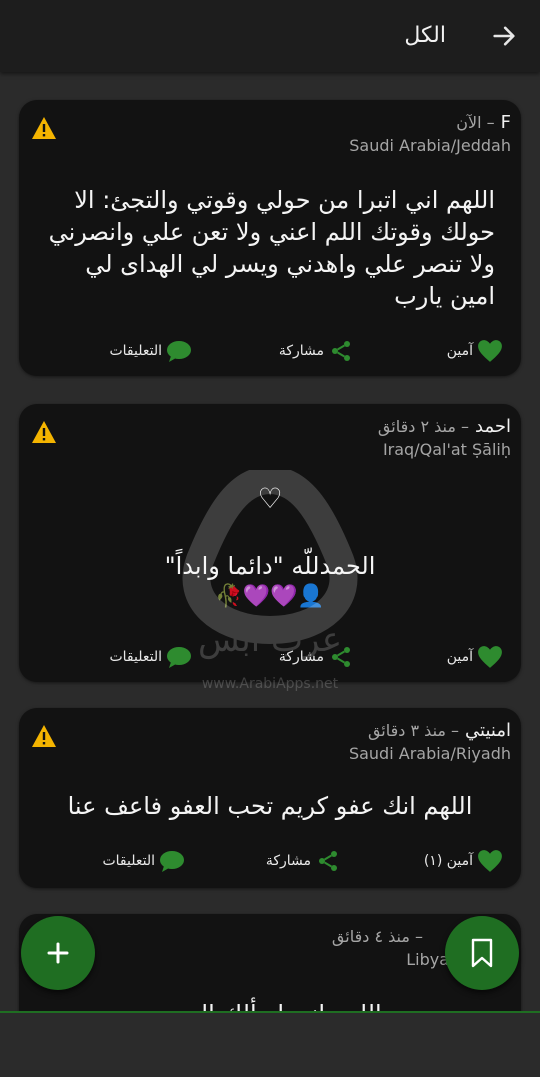 The image size is (540, 1077). I want to click on post-header: امنيتي – منذ ٣ دقائق, so click(270, 730).